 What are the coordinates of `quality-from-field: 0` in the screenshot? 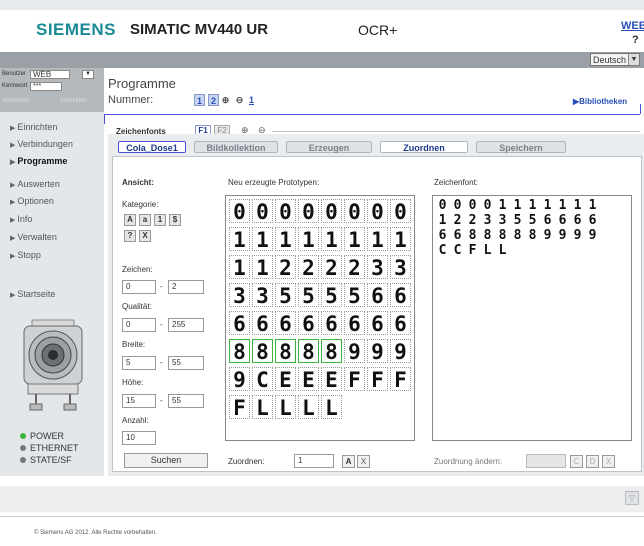 It's located at (139, 325).